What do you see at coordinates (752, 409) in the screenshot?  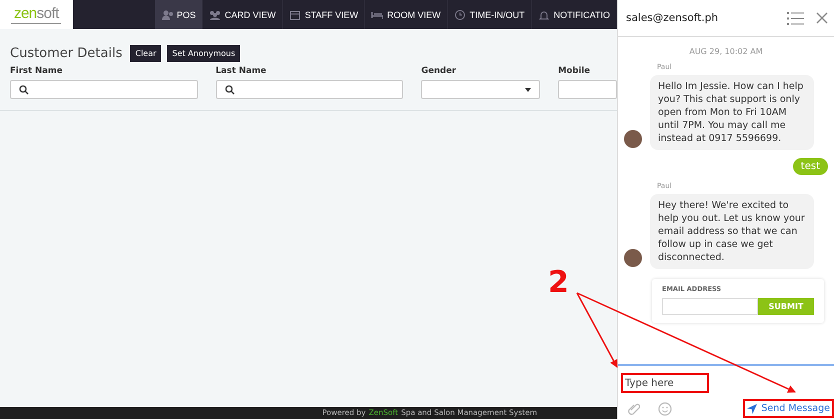 I see `send-arrow-icon` at bounding box center [752, 409].